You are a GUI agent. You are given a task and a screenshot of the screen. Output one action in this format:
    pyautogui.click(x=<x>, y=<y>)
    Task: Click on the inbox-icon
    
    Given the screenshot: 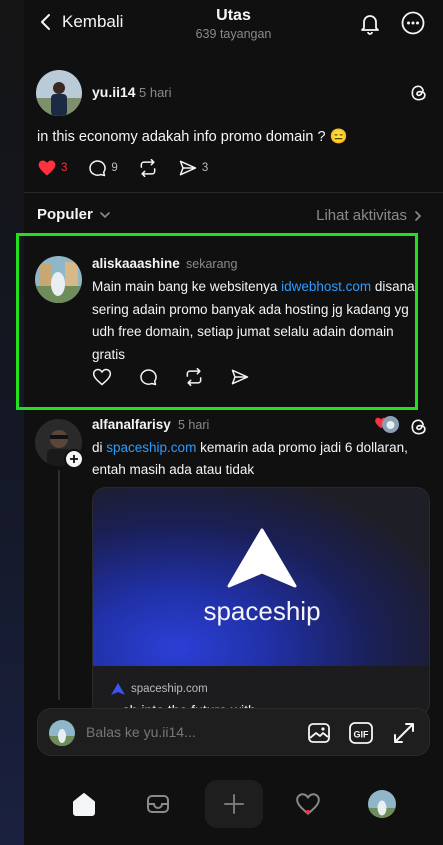 What is the action you would take?
    pyautogui.click(x=158, y=804)
    